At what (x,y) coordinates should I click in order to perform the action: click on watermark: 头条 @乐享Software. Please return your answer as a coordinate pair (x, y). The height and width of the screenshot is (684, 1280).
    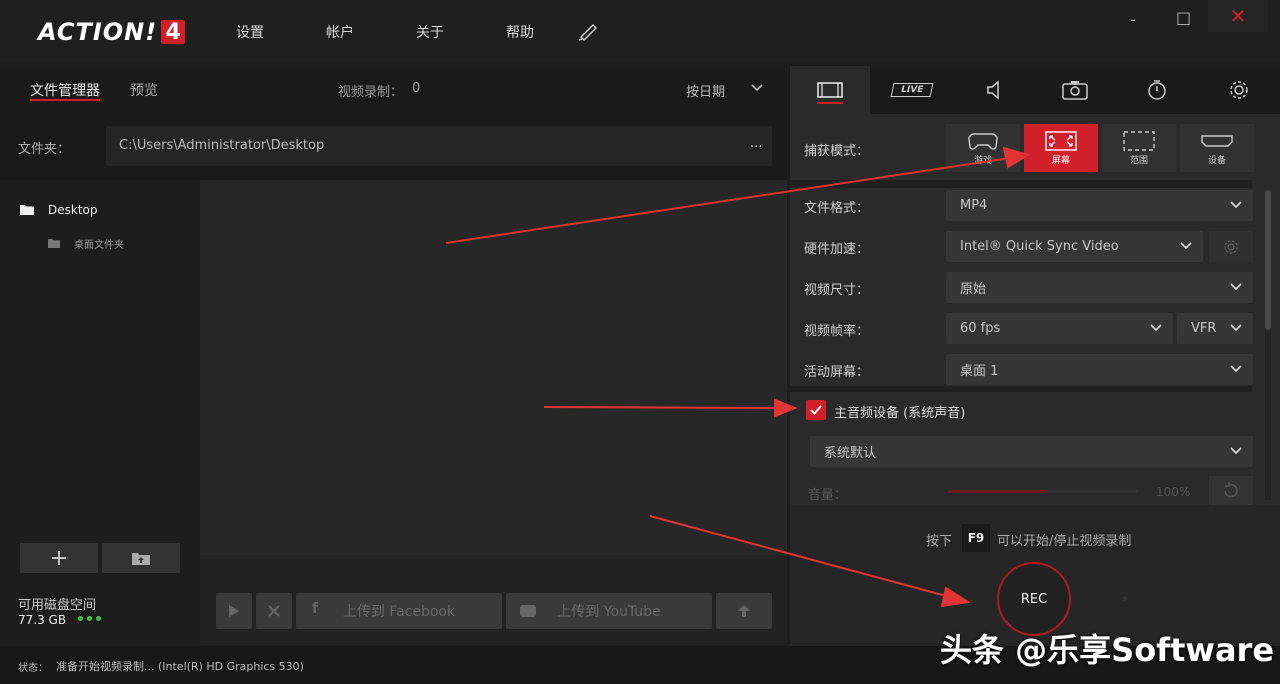
    Looking at the image, I should click on (1107, 650).